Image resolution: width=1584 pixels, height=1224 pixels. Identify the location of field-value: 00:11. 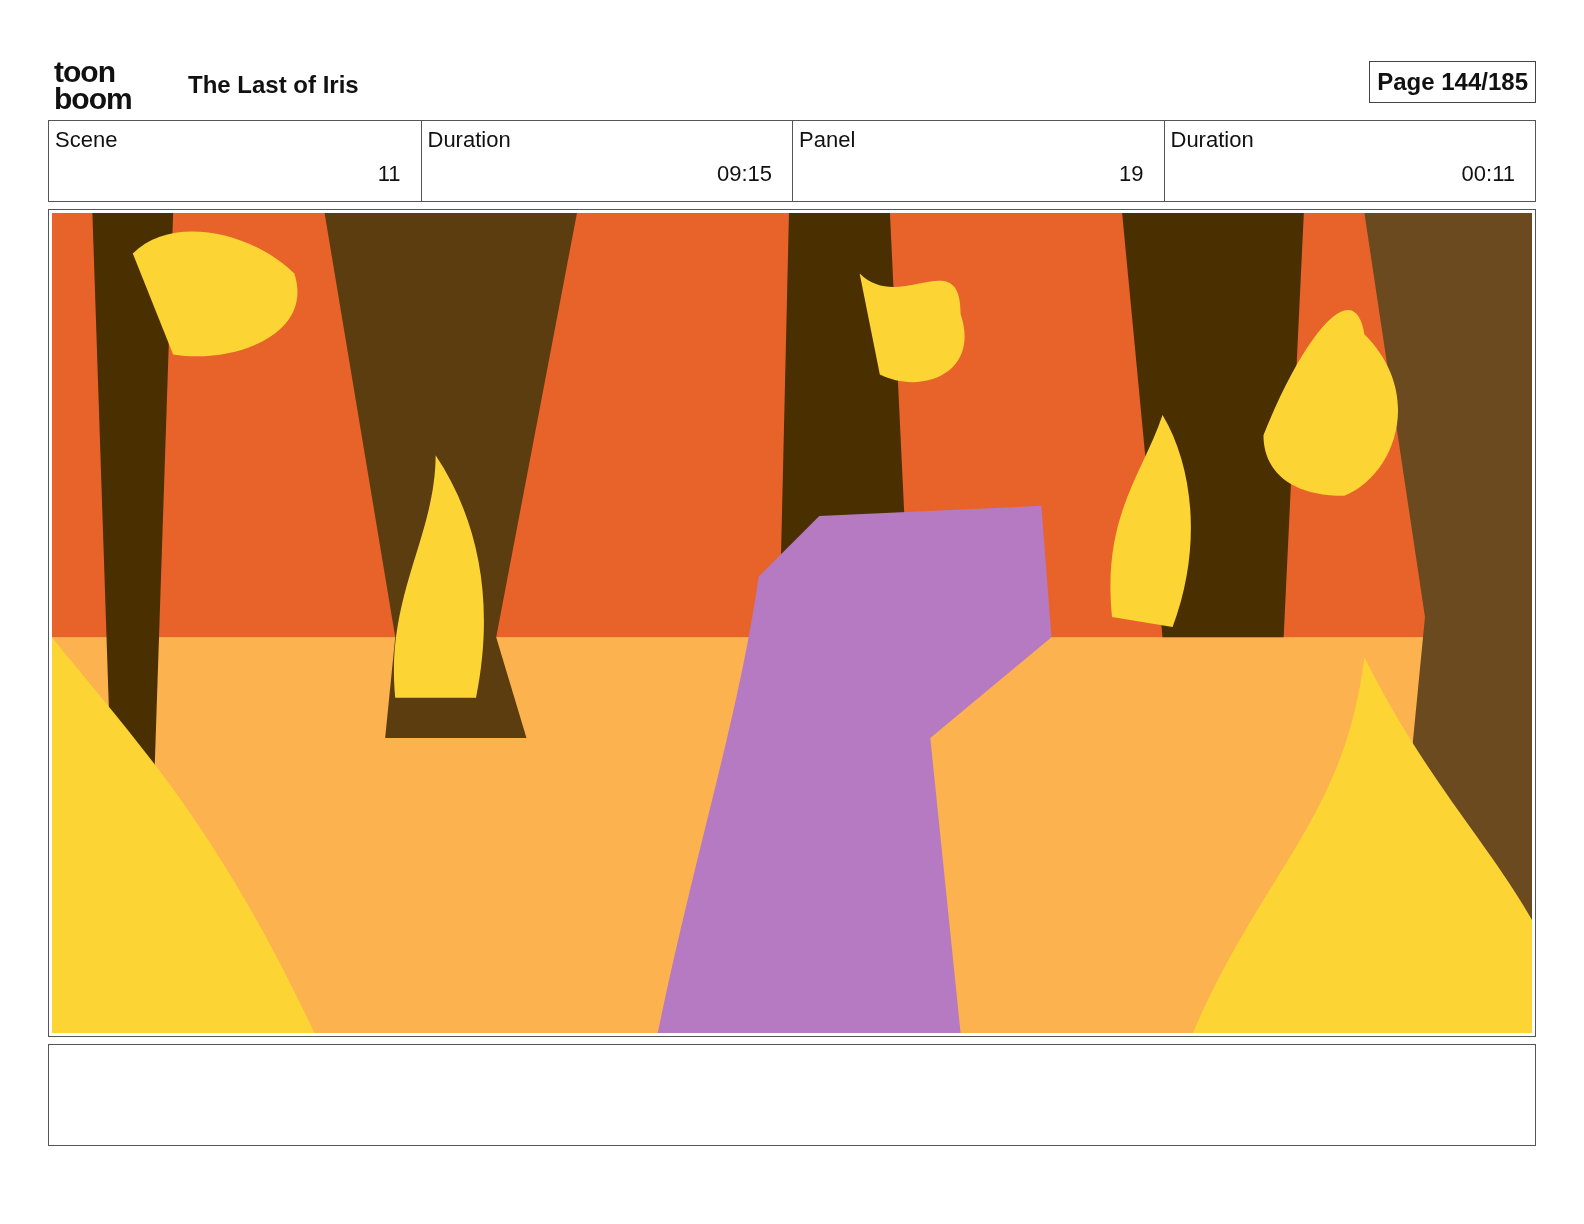
(1488, 174).